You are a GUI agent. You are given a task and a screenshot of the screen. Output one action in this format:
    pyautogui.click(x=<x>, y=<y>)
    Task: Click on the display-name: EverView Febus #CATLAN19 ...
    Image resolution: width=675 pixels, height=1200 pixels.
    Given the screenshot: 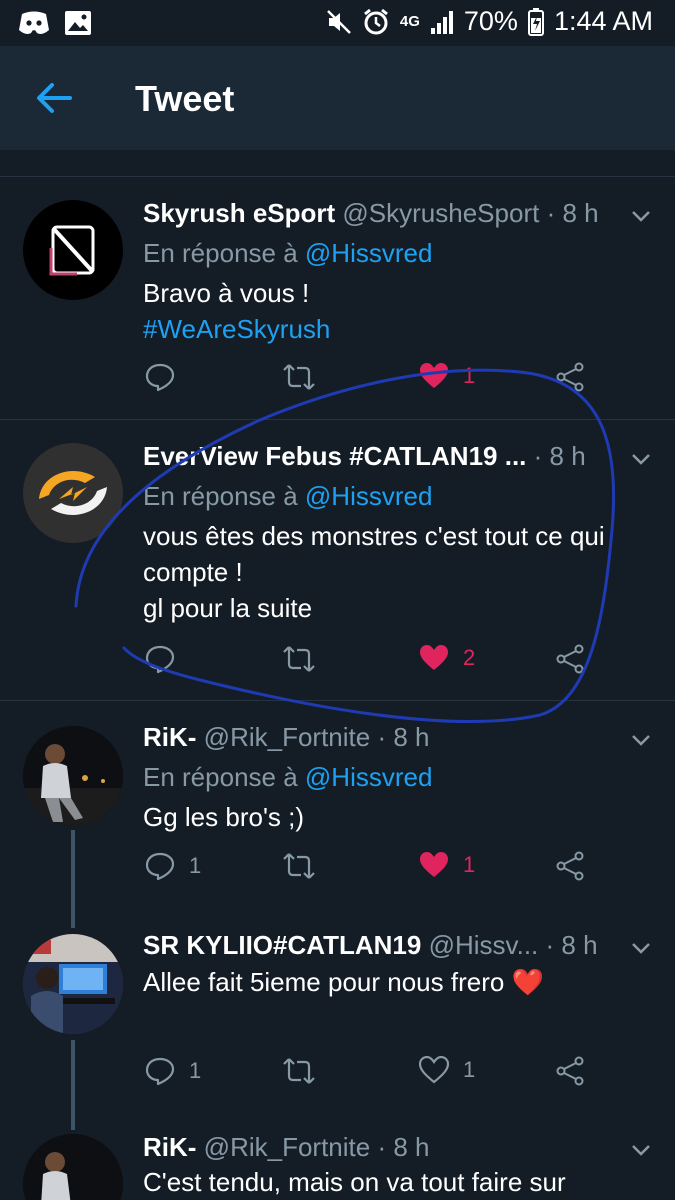 What is the action you would take?
    pyautogui.click(x=334, y=456)
    